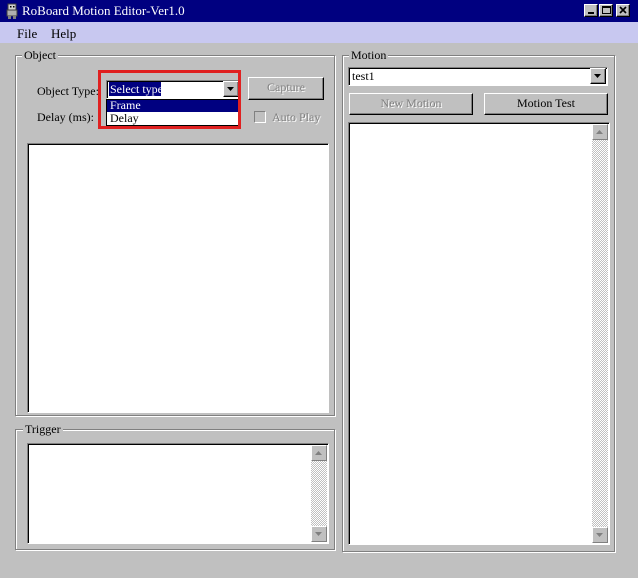 This screenshot has width=638, height=578. I want to click on motion-selected-value: test1, so click(363, 76).